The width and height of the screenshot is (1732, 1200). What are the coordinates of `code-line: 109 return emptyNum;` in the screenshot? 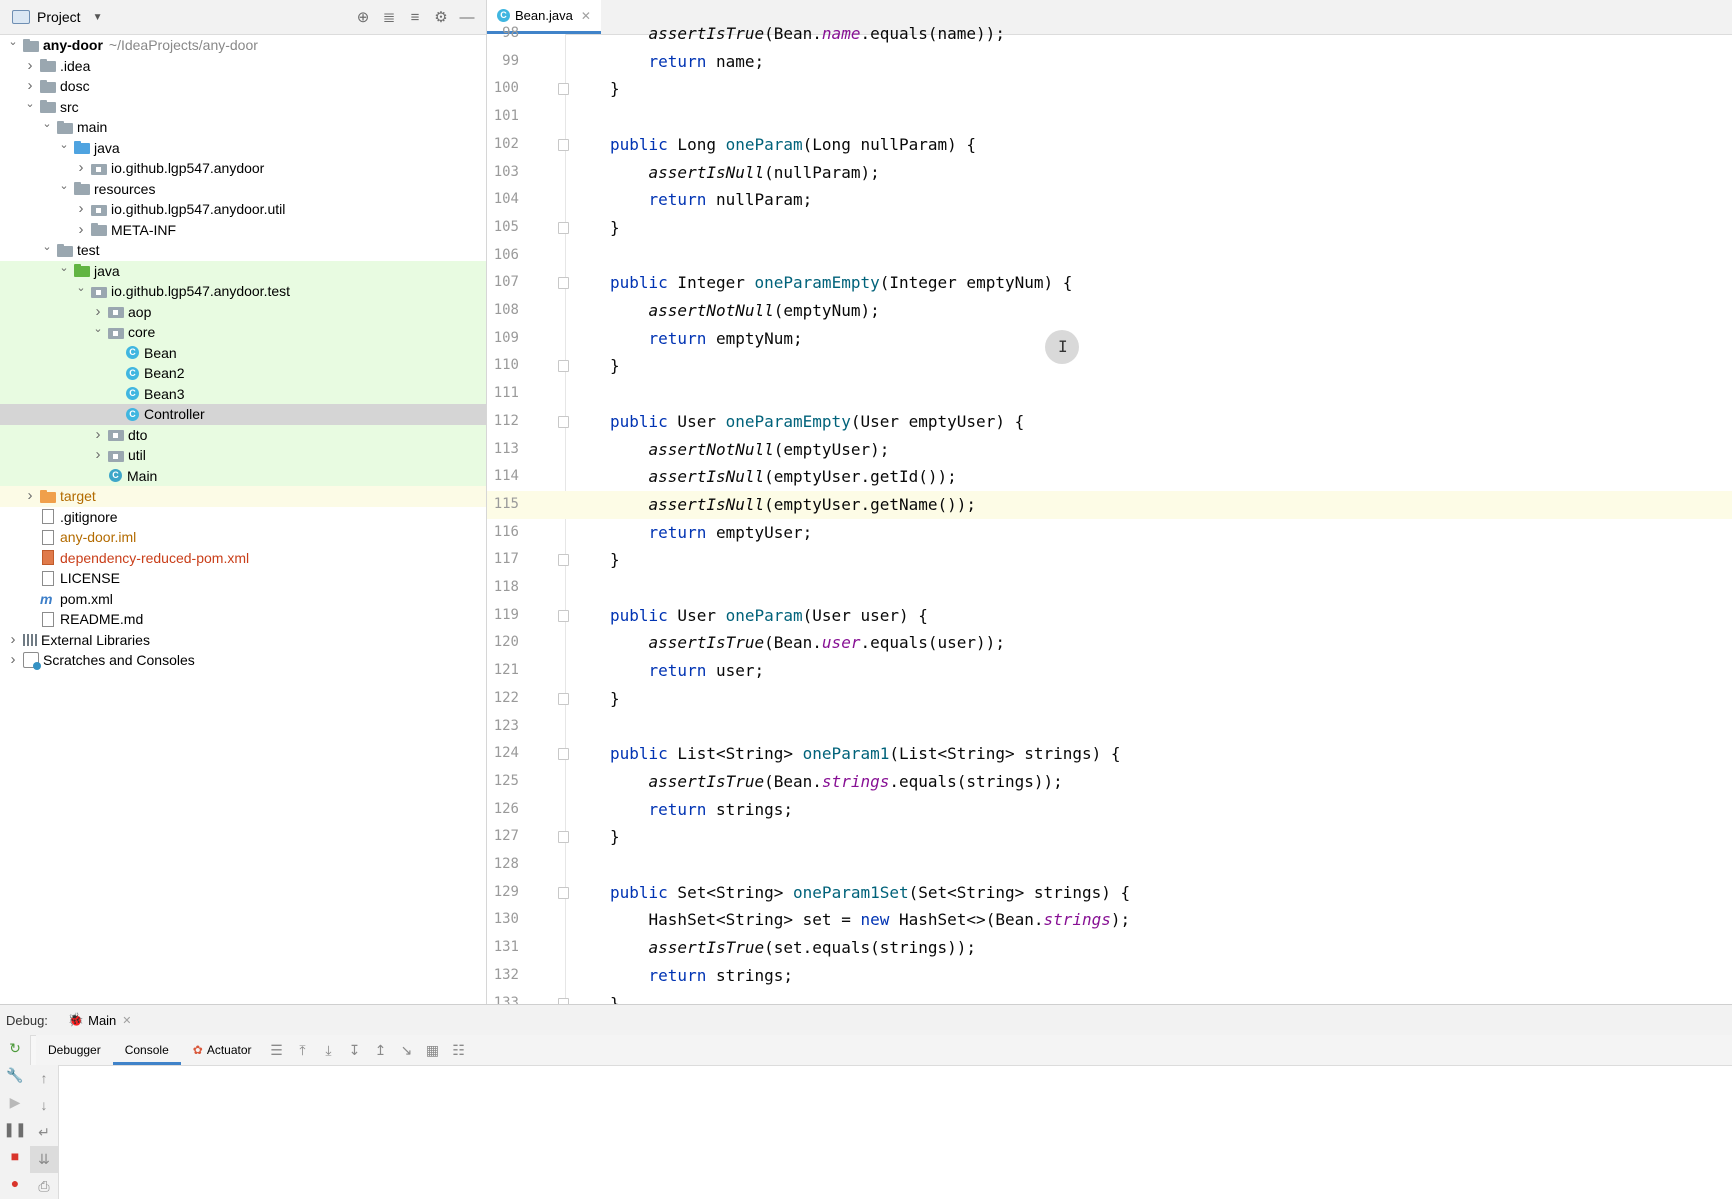 It's located at (1109, 339).